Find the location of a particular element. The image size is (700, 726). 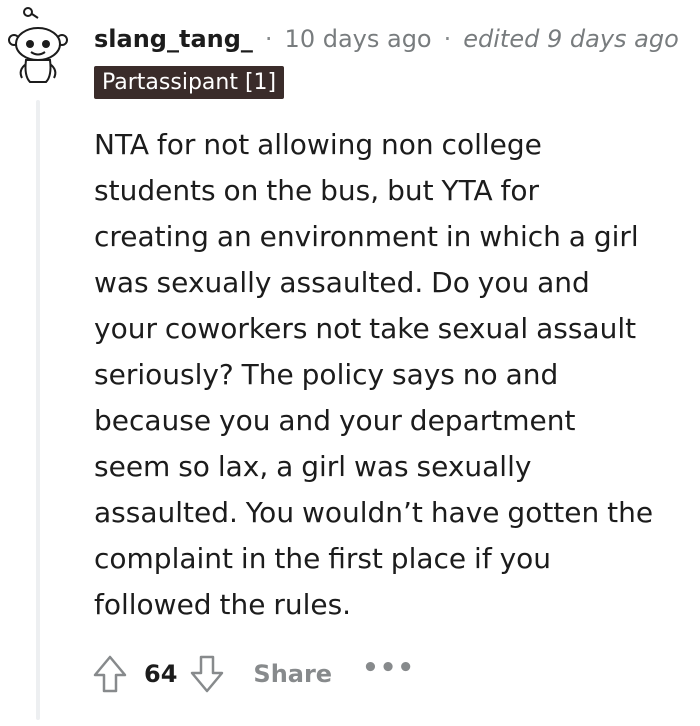

upvote-button is located at coordinates (110, 674).